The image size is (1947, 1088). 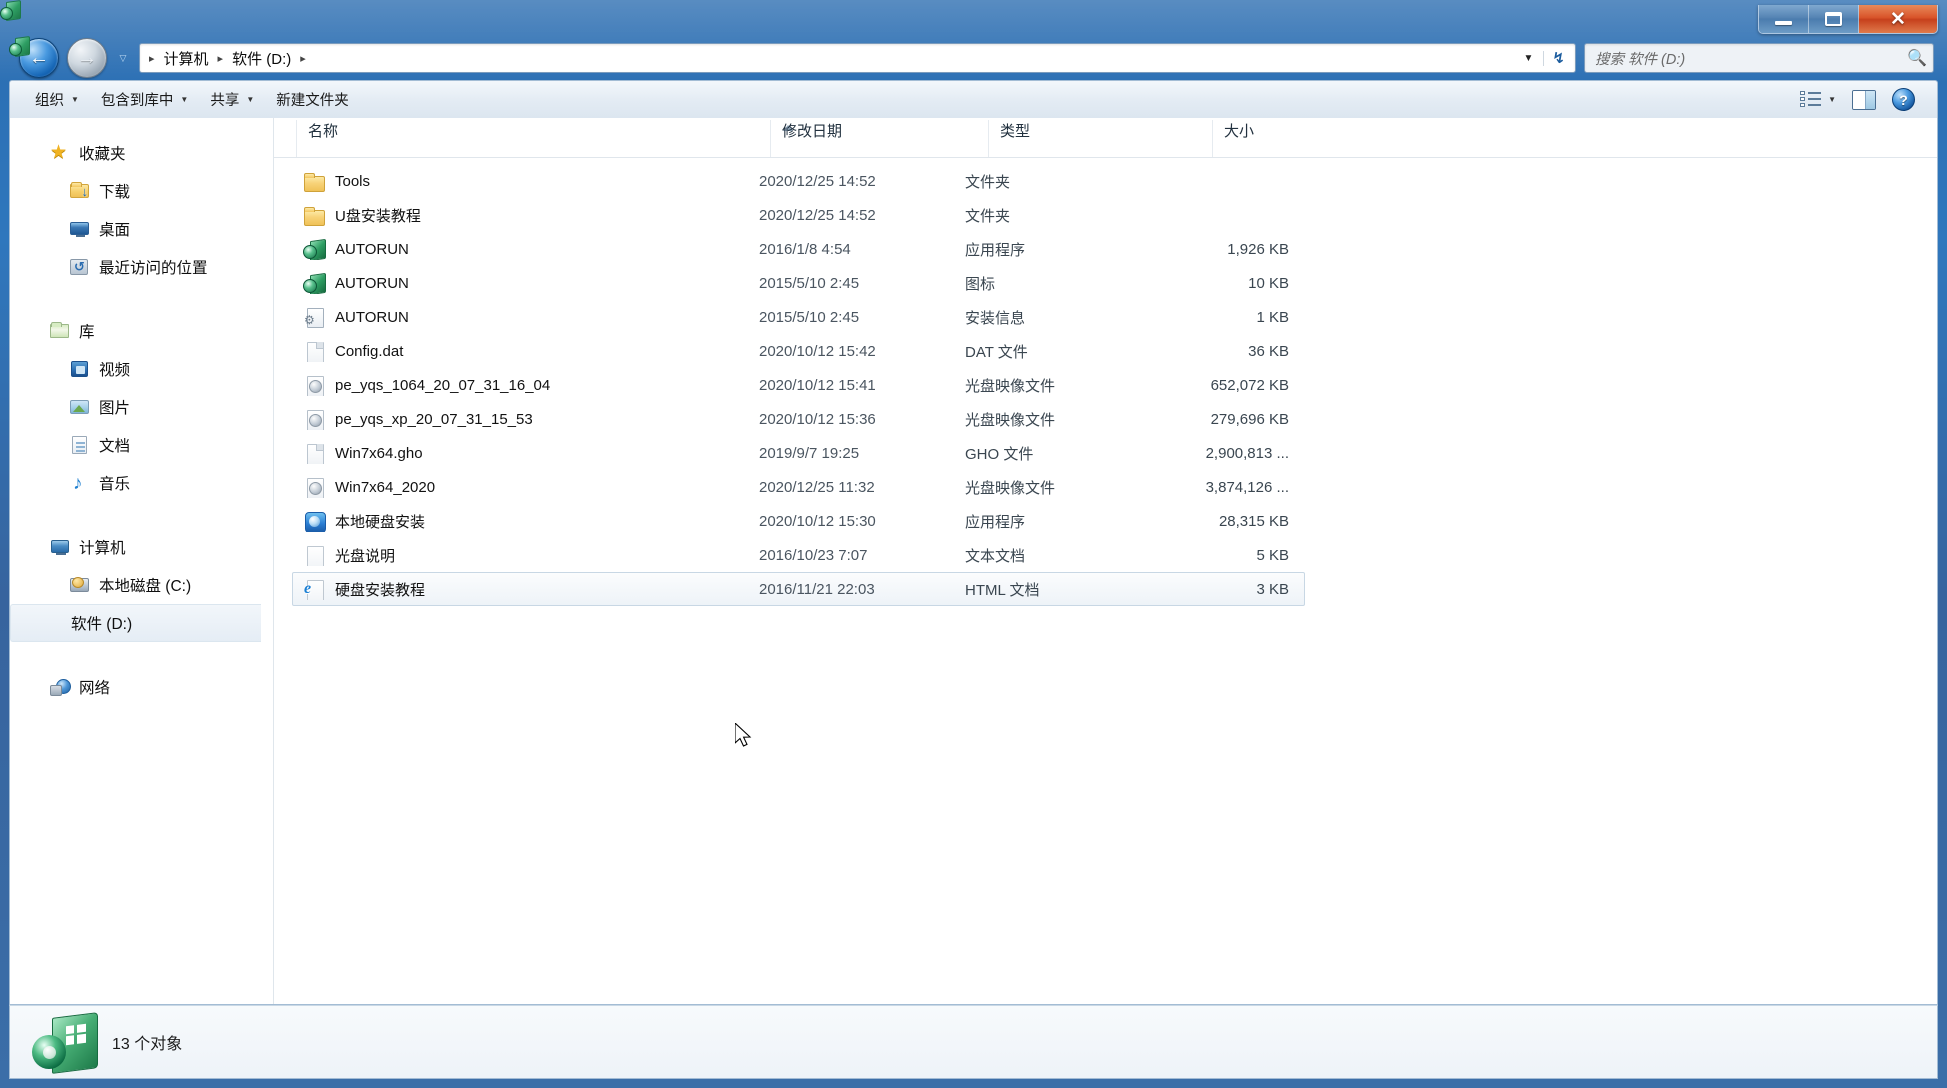 I want to click on file-date-cell: 2019/9/7 19:25, so click(x=809, y=453).